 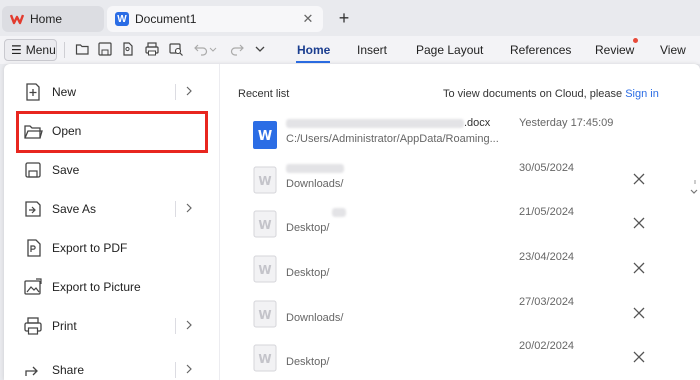 What do you see at coordinates (111, 92) in the screenshot?
I see `menu-item-new: New` at bounding box center [111, 92].